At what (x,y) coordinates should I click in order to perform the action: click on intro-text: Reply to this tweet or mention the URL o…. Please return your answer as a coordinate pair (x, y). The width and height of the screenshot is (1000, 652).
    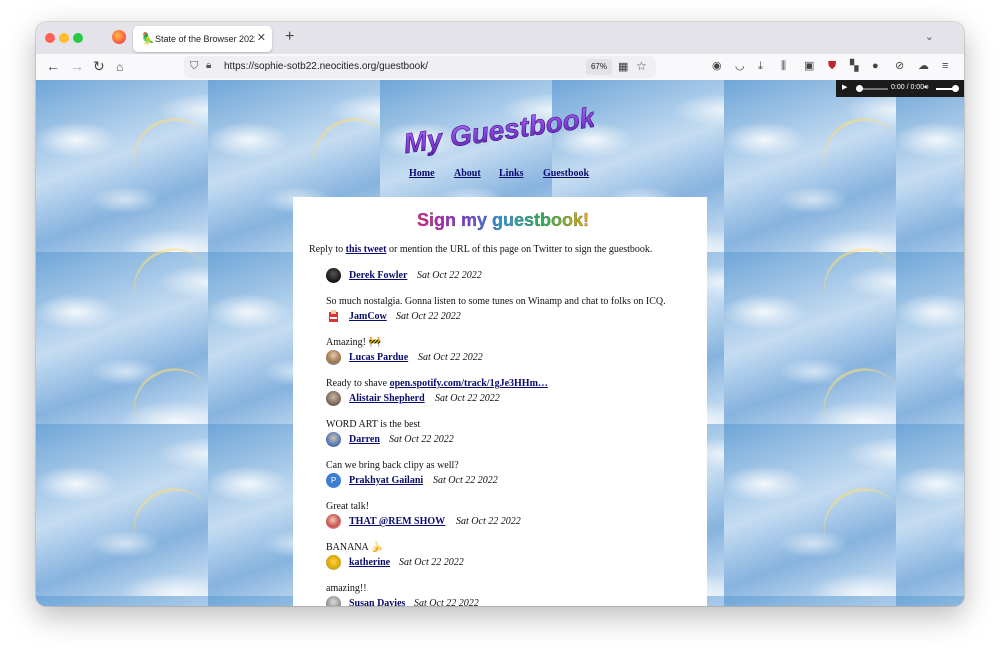
    Looking at the image, I should click on (481, 249).